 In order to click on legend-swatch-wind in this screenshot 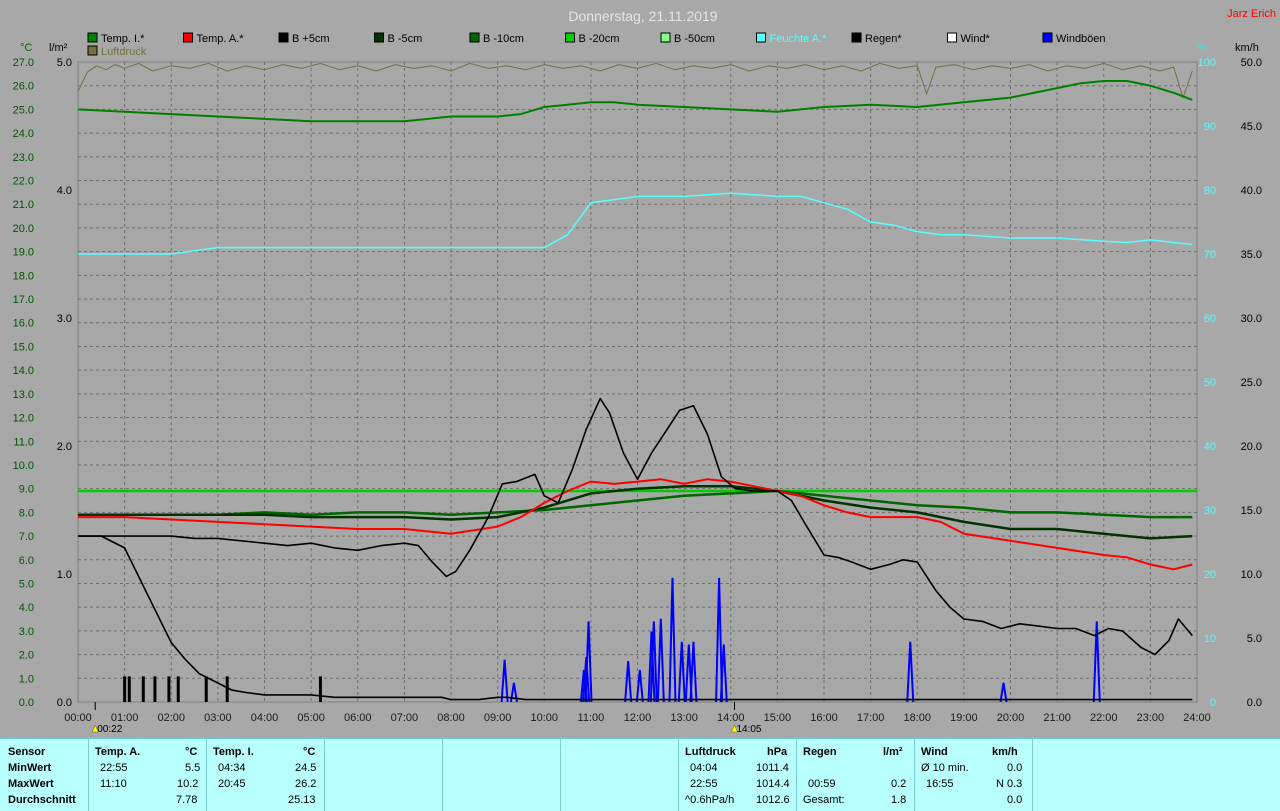, I will do `click(952, 37)`.